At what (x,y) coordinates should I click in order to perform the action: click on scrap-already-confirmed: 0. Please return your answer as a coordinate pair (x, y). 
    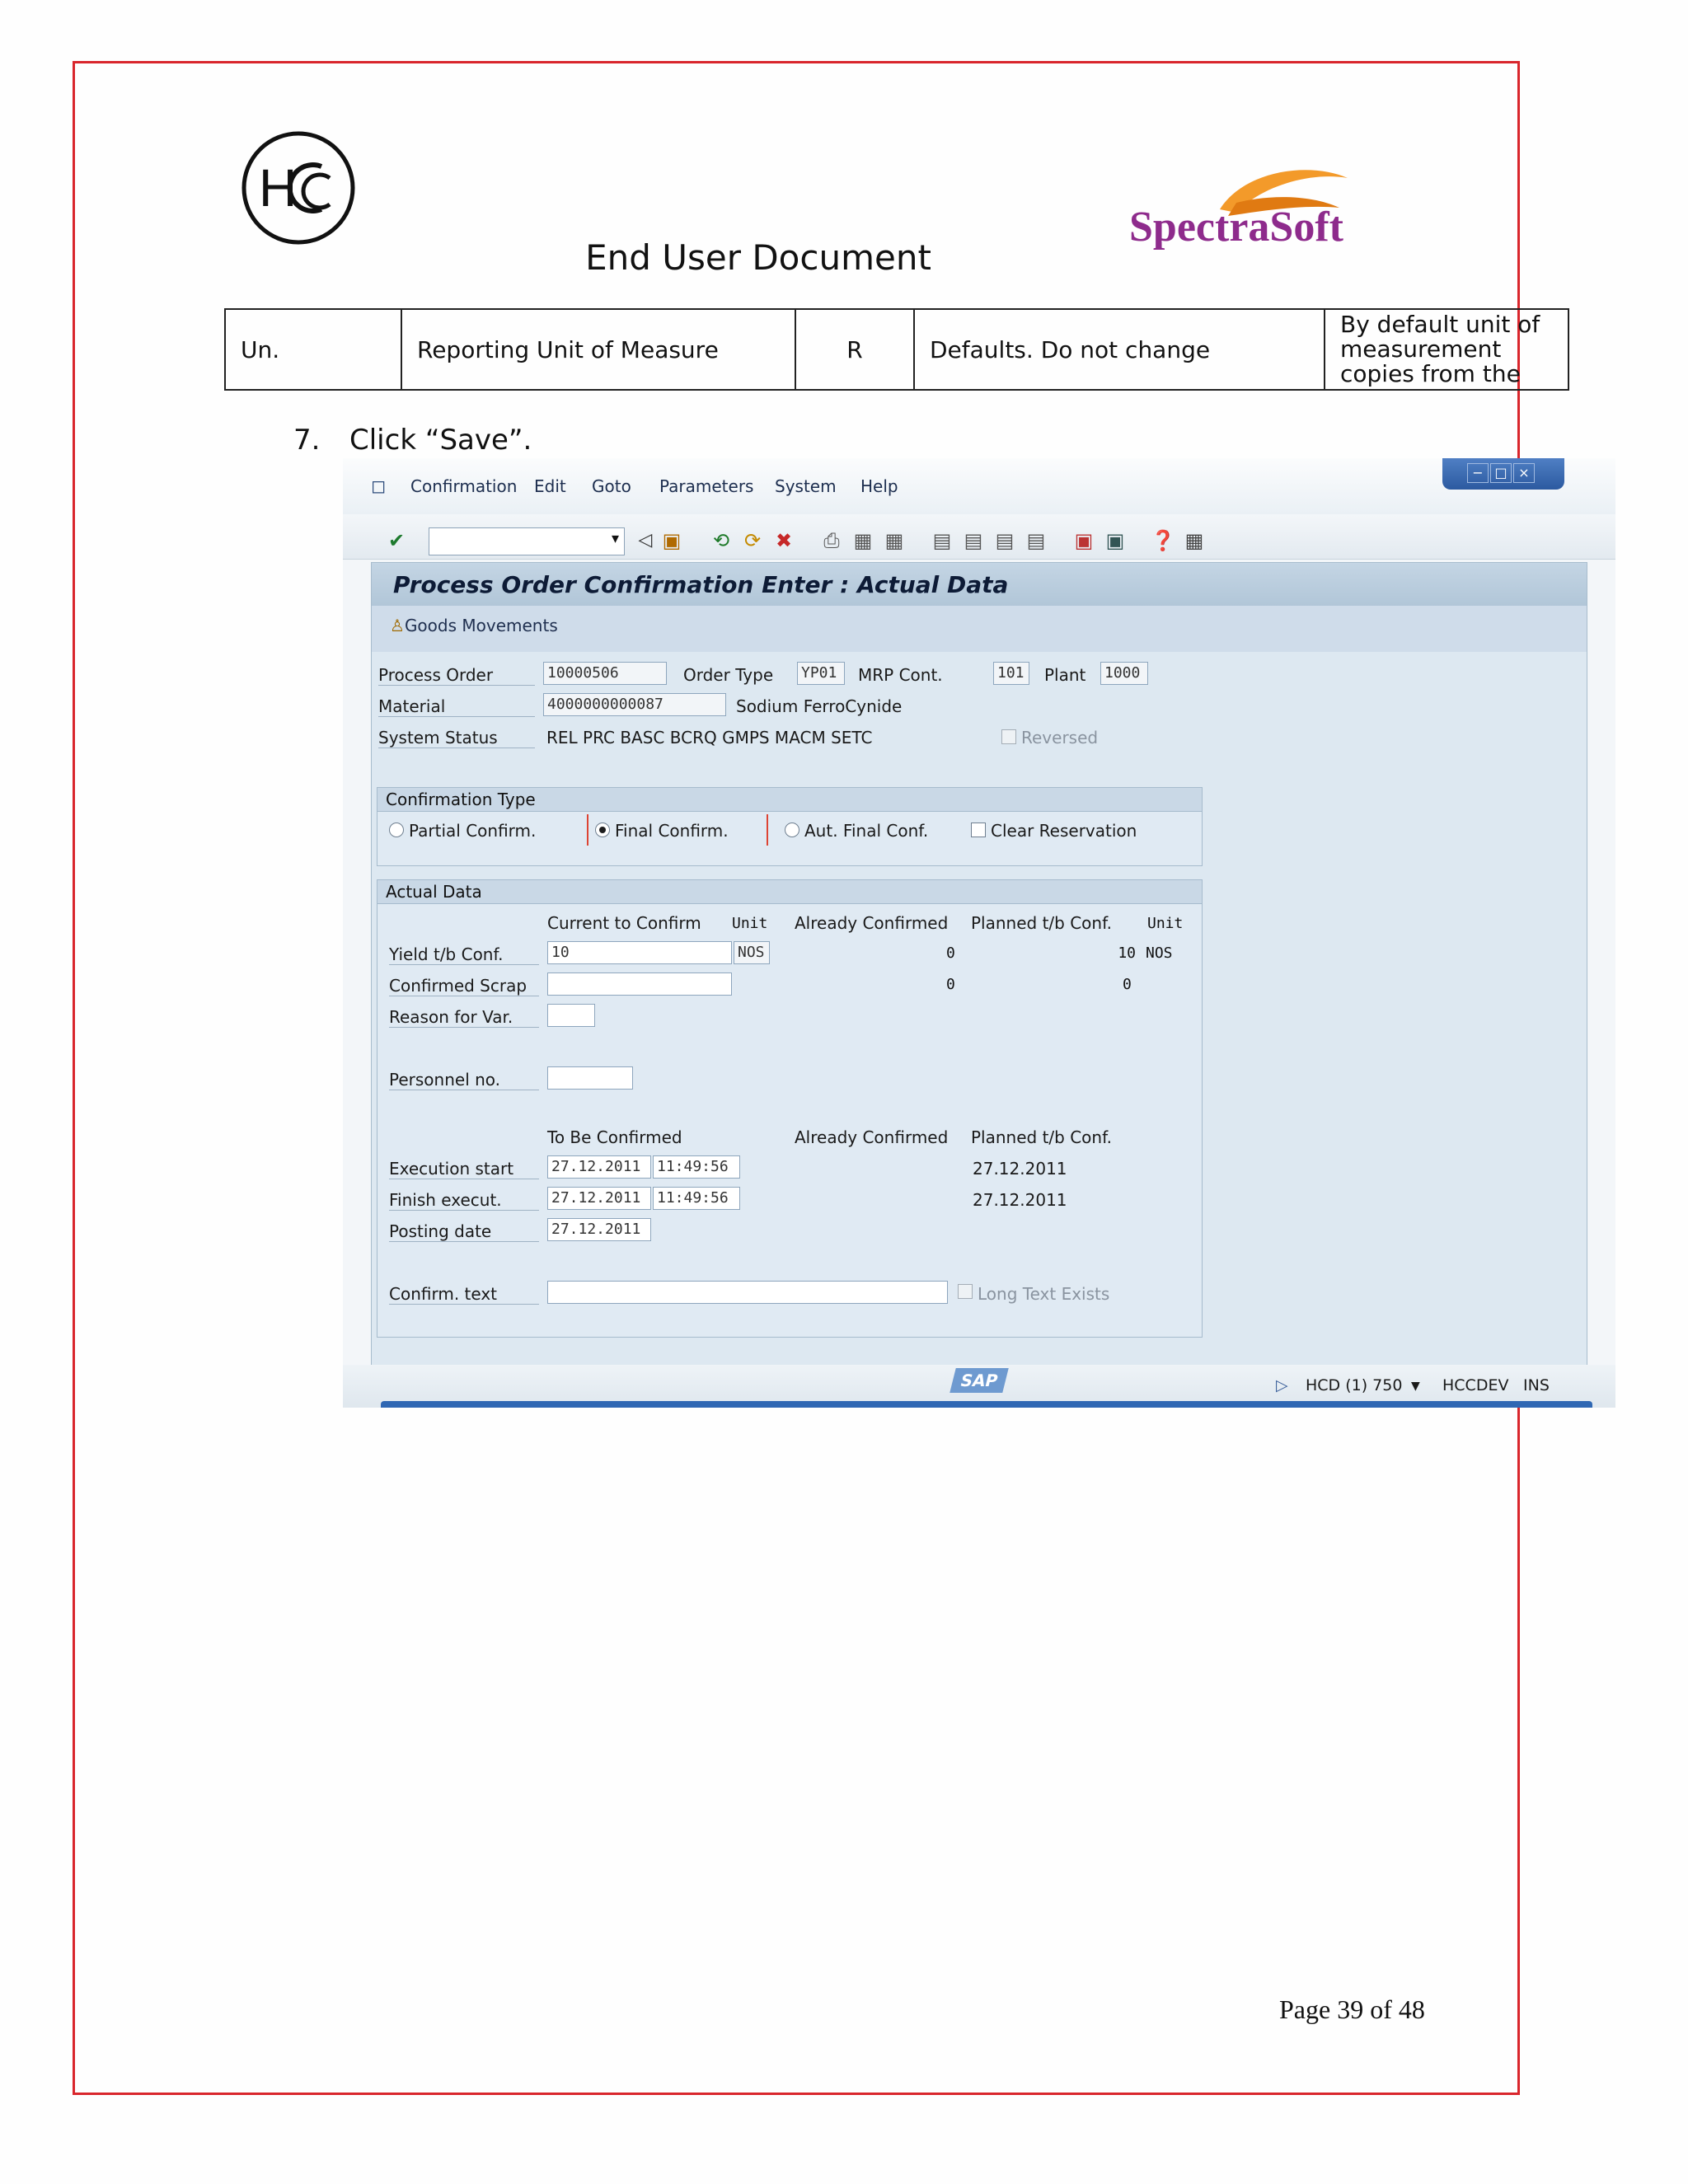
    Looking at the image, I should click on (950, 984).